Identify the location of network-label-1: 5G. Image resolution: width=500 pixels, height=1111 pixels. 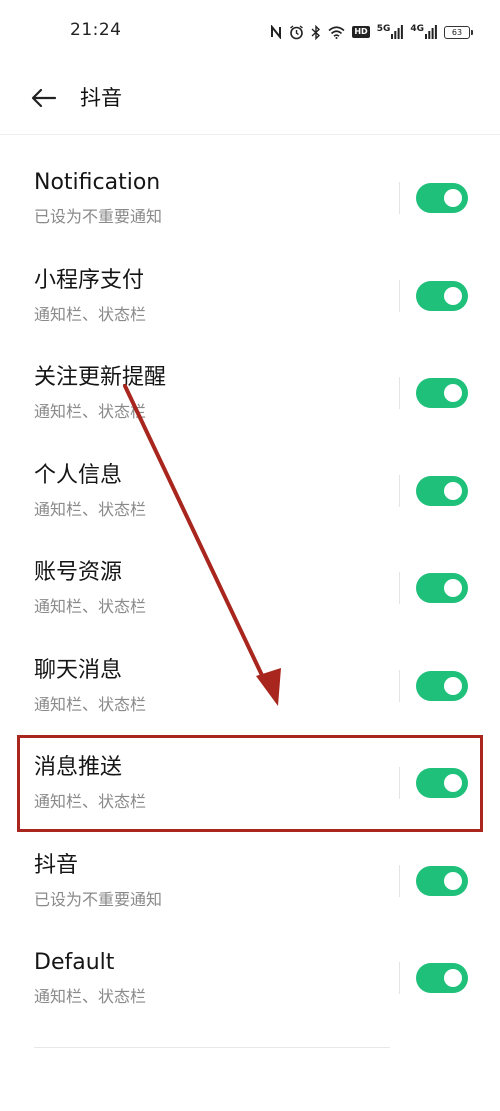
(383, 29).